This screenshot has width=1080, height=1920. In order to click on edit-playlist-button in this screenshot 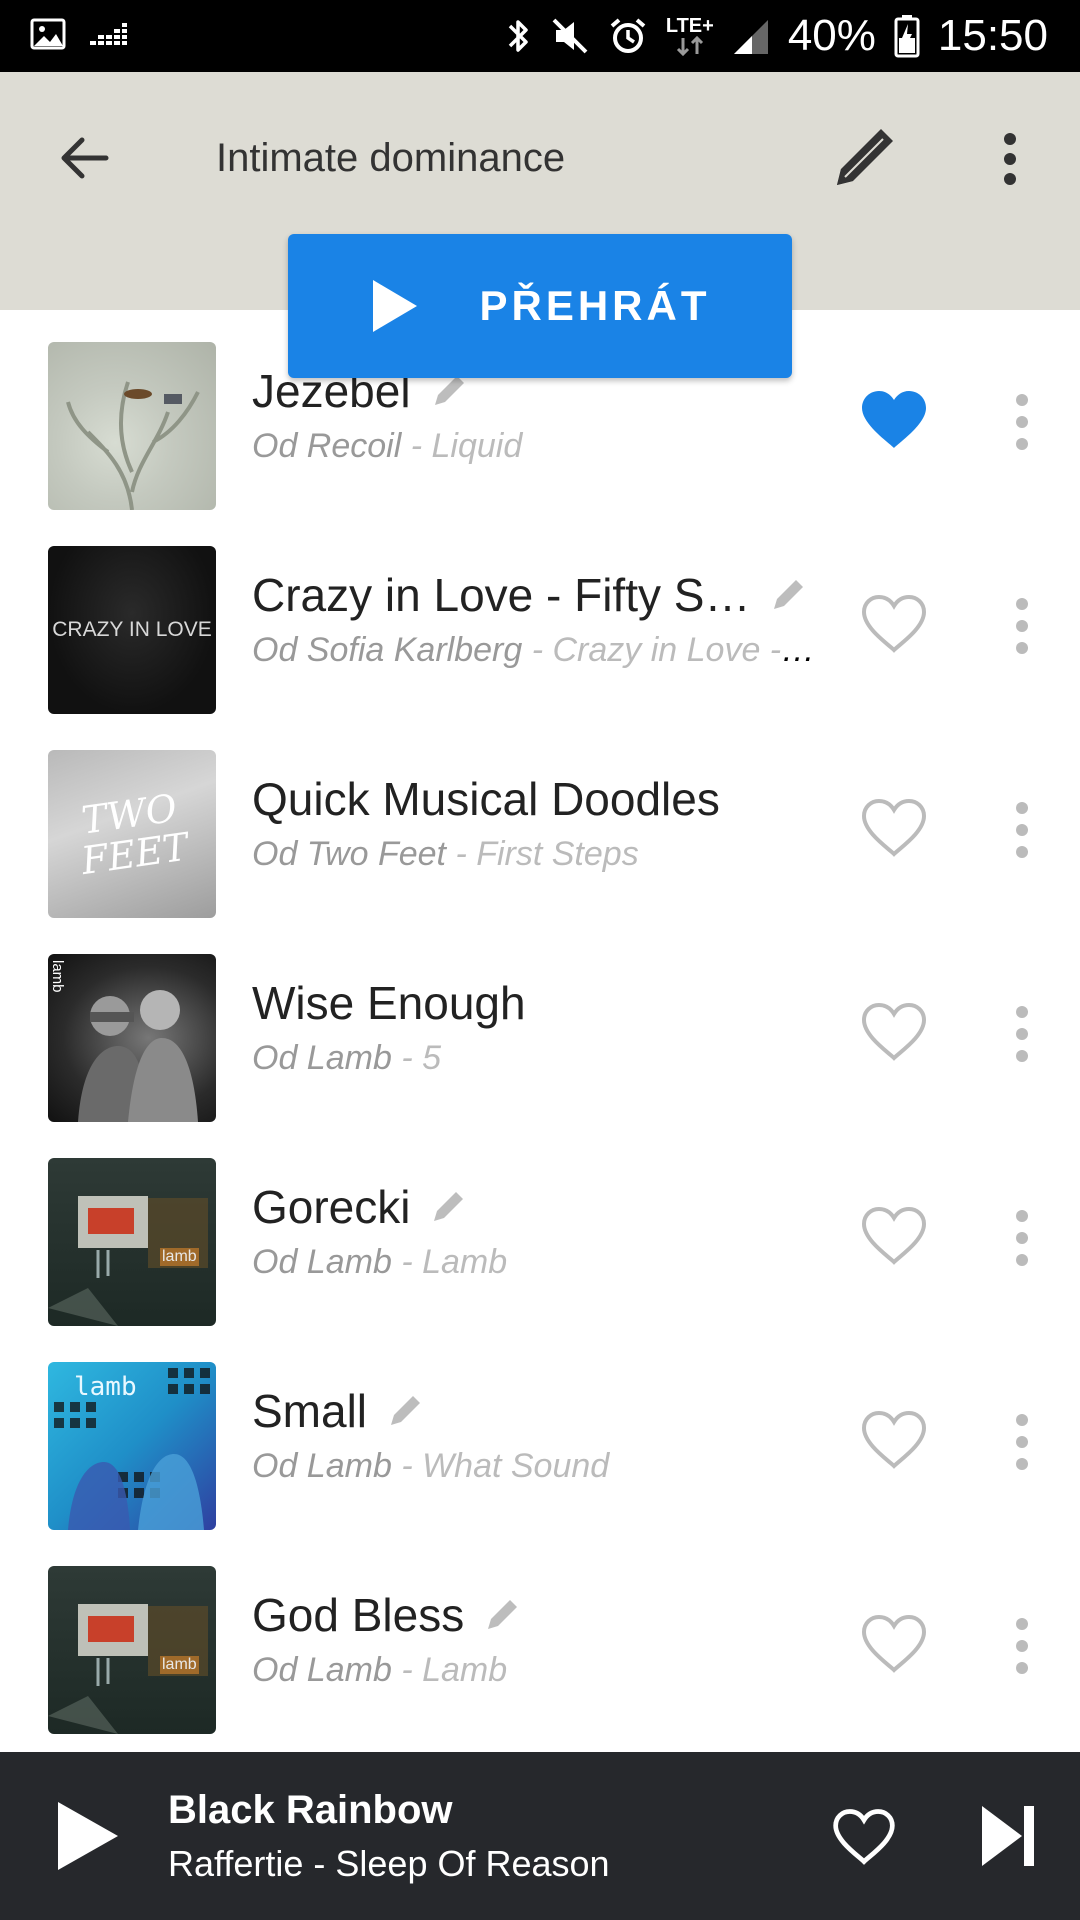, I will do `click(865, 157)`.